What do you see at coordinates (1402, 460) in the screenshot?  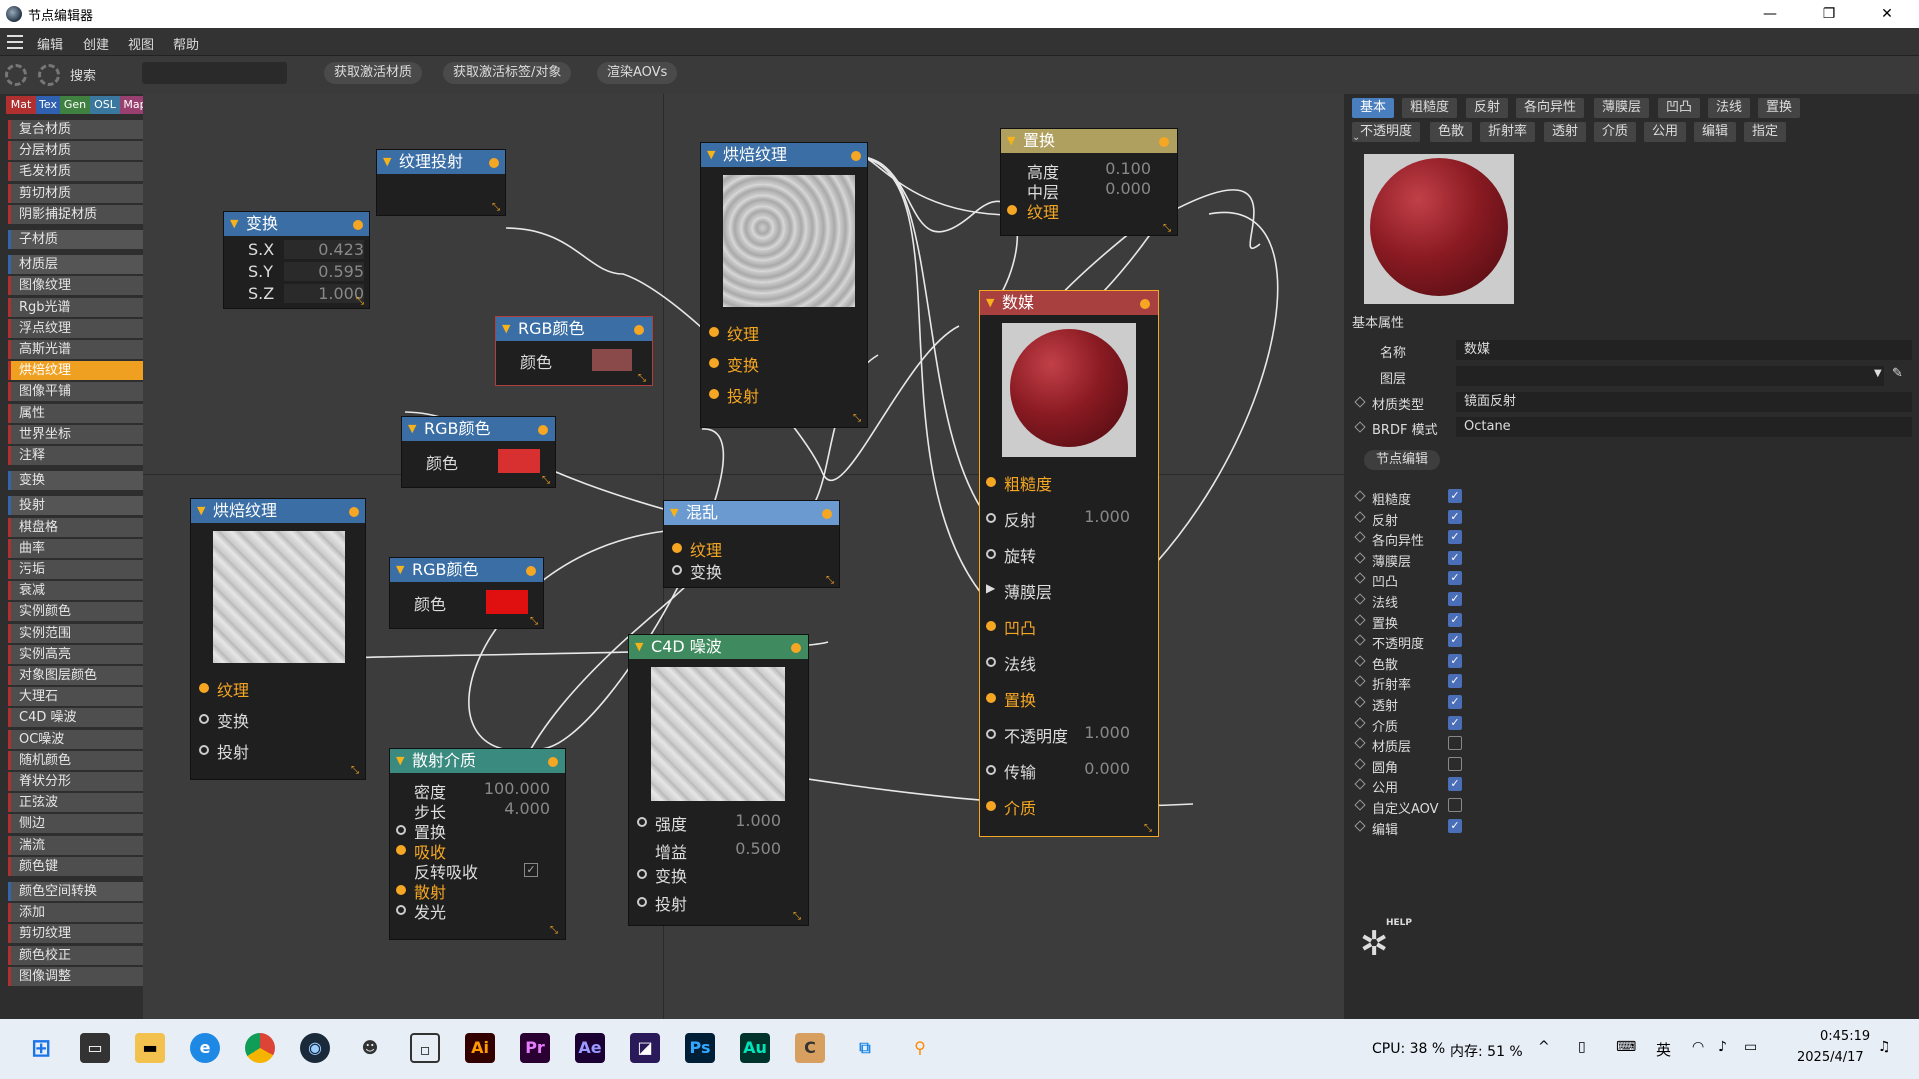 I see `node-edit-button: 节点编辑` at bounding box center [1402, 460].